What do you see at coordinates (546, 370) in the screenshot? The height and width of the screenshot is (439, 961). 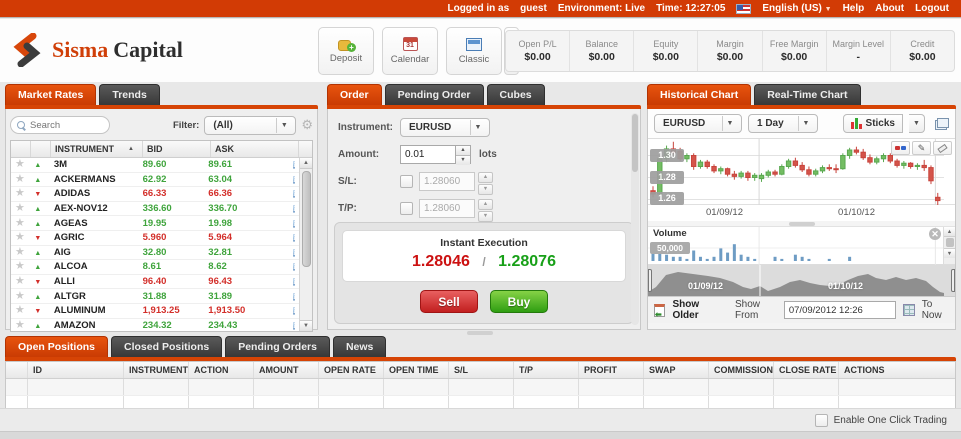 I see `col-t-p: T/P` at bounding box center [546, 370].